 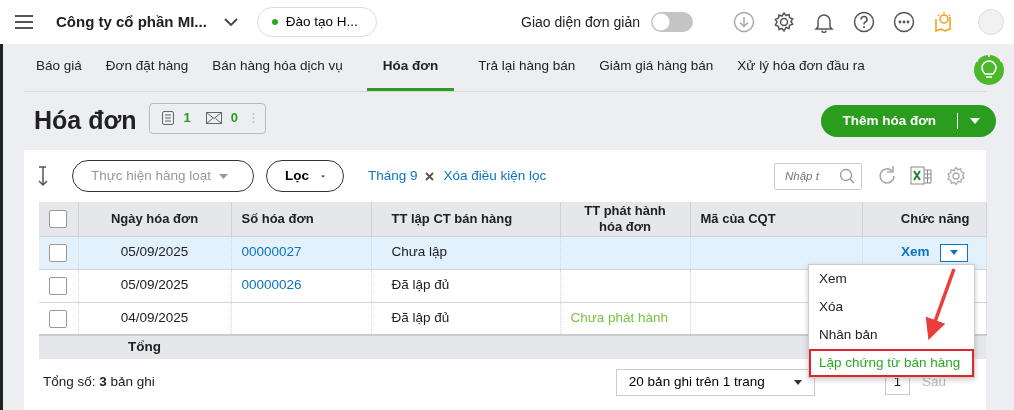 I want to click on column-header: Số hóa đơn, so click(x=277, y=218).